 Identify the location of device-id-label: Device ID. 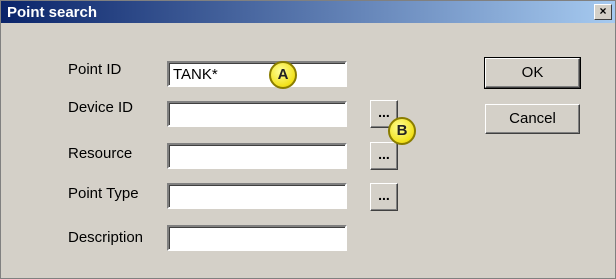
(101, 107).